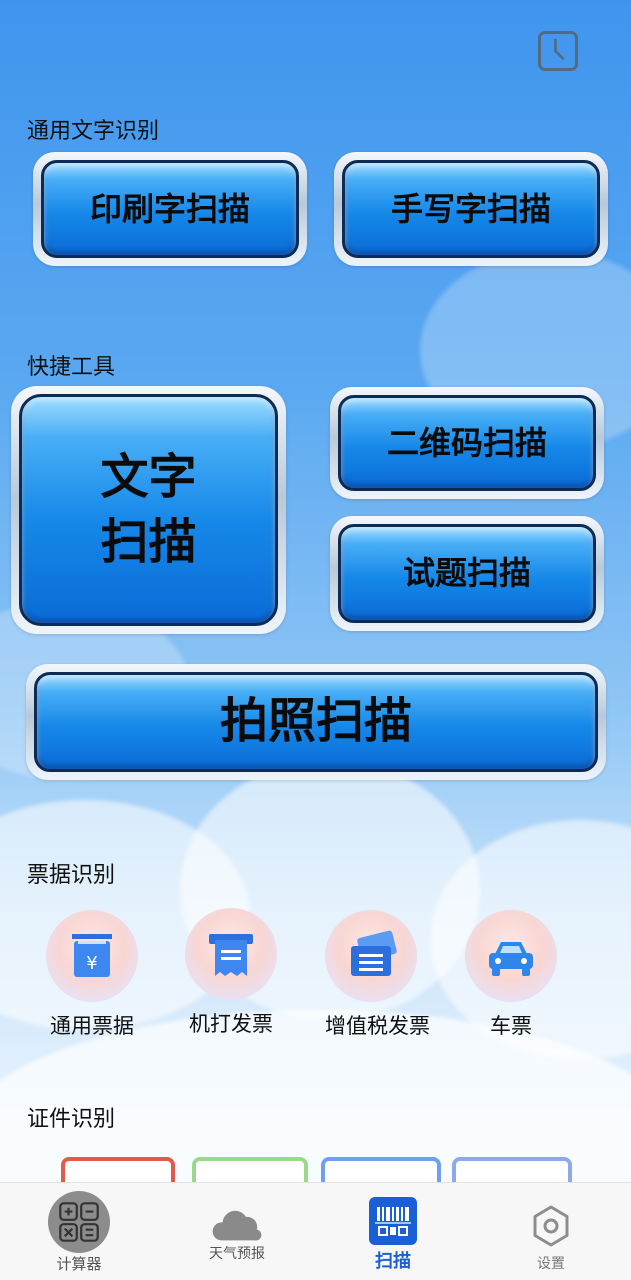 The width and height of the screenshot is (631, 1280). Describe the element at coordinates (79, 1222) in the screenshot. I see `calculator-icon` at that location.